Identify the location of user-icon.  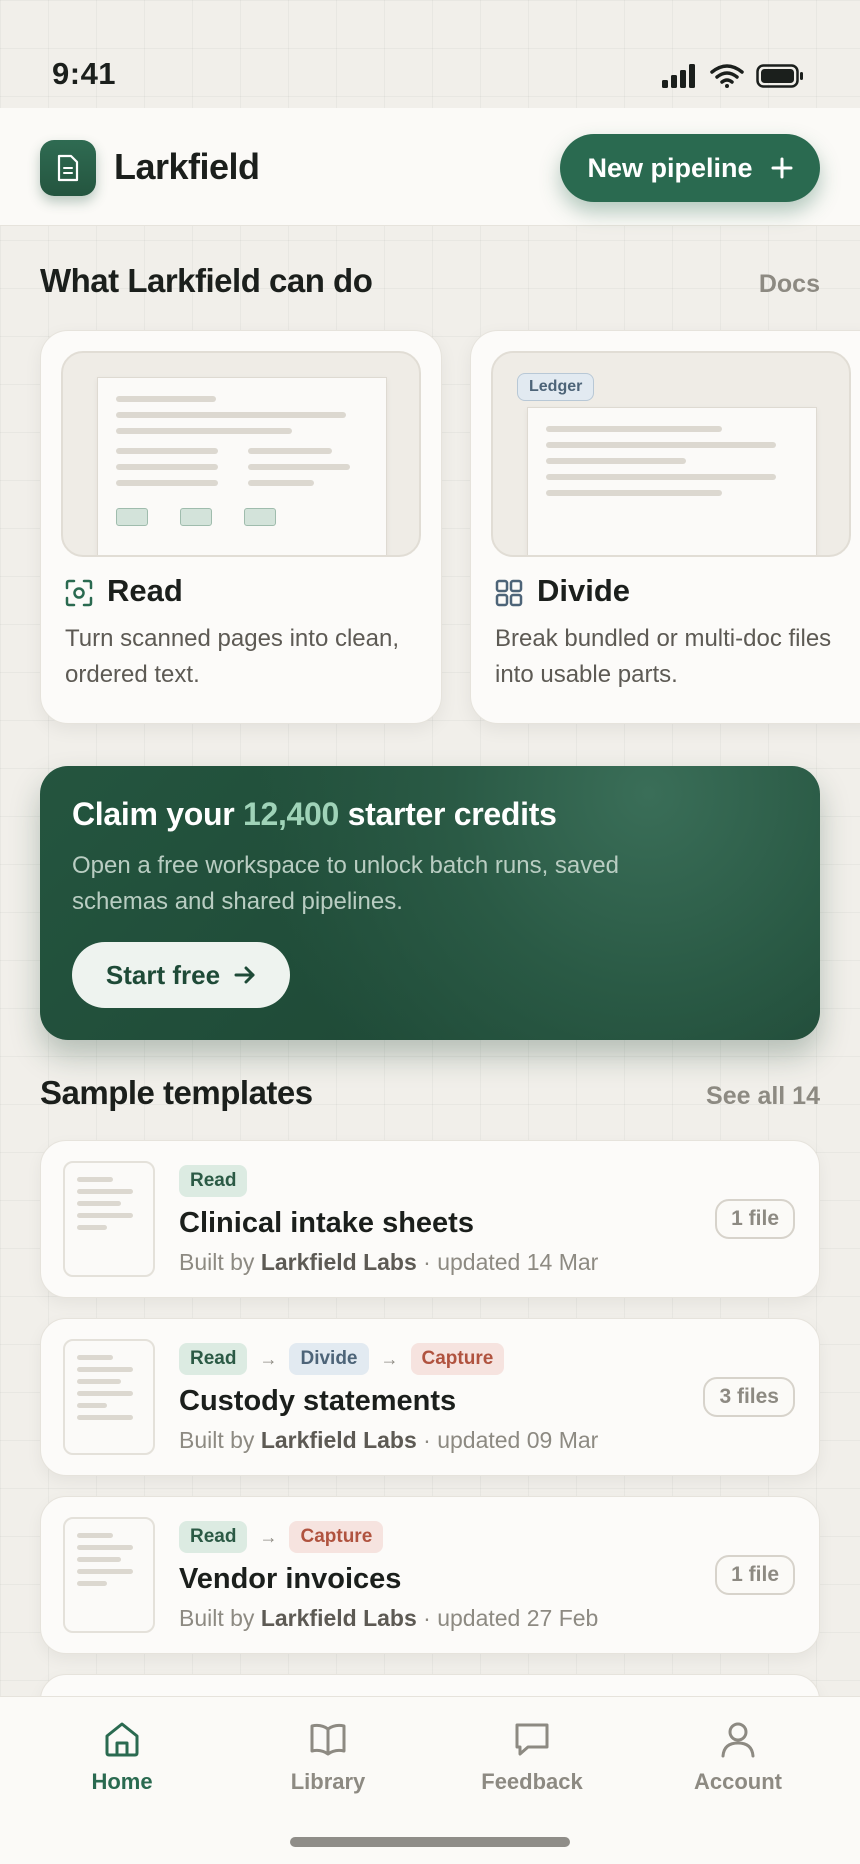
(738, 1740).